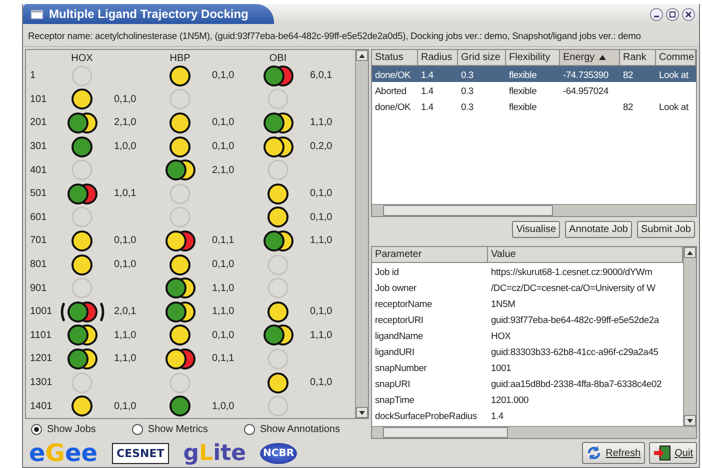 The image size is (702, 468). I want to click on column-header: Status, so click(395, 58).